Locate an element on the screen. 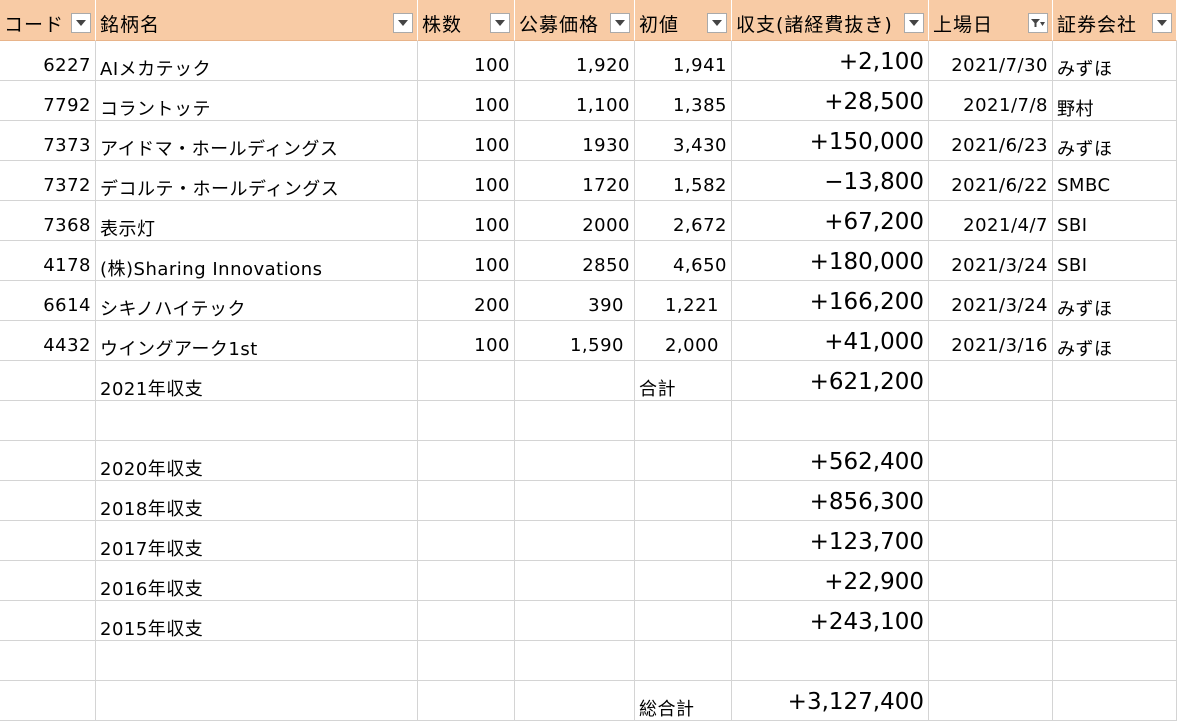 The image size is (1177, 721). filter-name-button is located at coordinates (403, 23).